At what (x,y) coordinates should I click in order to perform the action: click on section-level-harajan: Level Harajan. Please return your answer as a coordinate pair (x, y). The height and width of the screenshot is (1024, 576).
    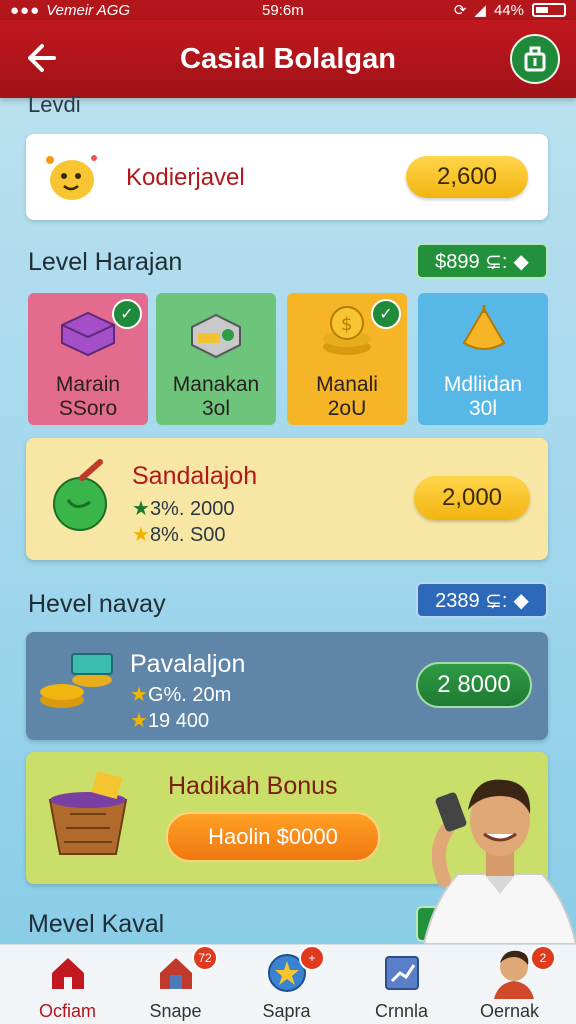
    Looking at the image, I should click on (105, 262).